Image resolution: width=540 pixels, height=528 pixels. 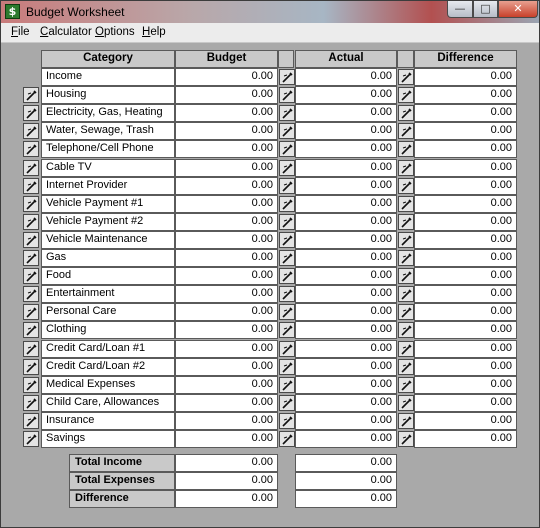 What do you see at coordinates (20, 32) in the screenshot?
I see `menu-file: File` at bounding box center [20, 32].